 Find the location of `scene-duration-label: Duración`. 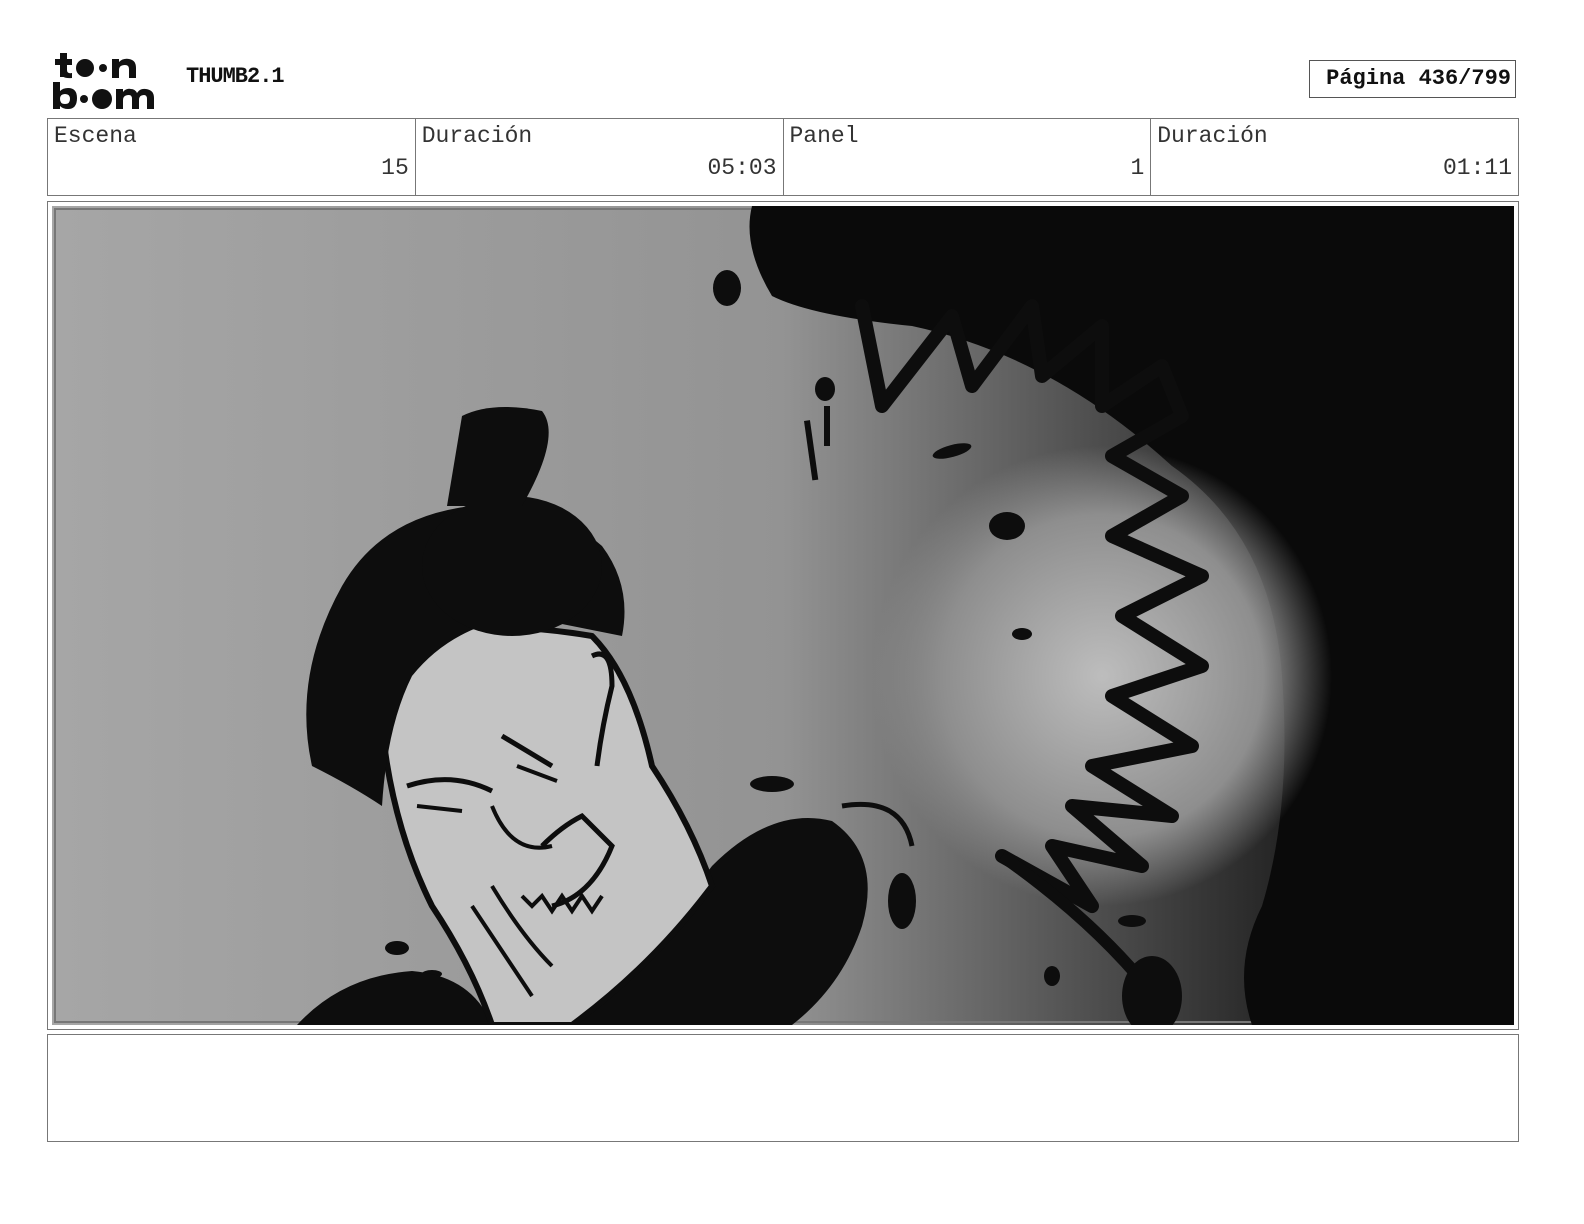

scene-duration-label: Duración is located at coordinates (477, 136).